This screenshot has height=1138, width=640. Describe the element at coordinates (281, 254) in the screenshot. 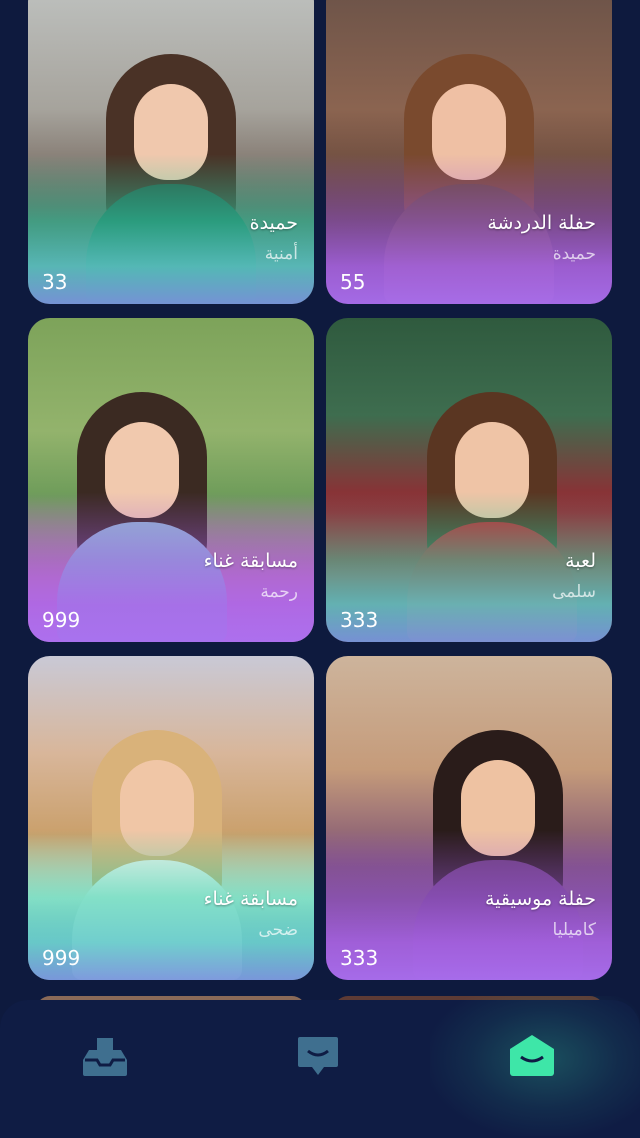

I see `host-name: أمنية` at that location.